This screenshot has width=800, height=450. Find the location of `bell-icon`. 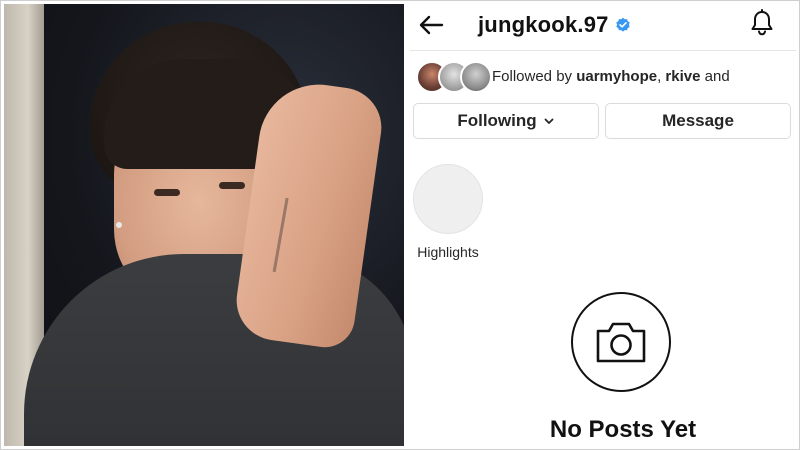

bell-icon is located at coordinates (762, 23).